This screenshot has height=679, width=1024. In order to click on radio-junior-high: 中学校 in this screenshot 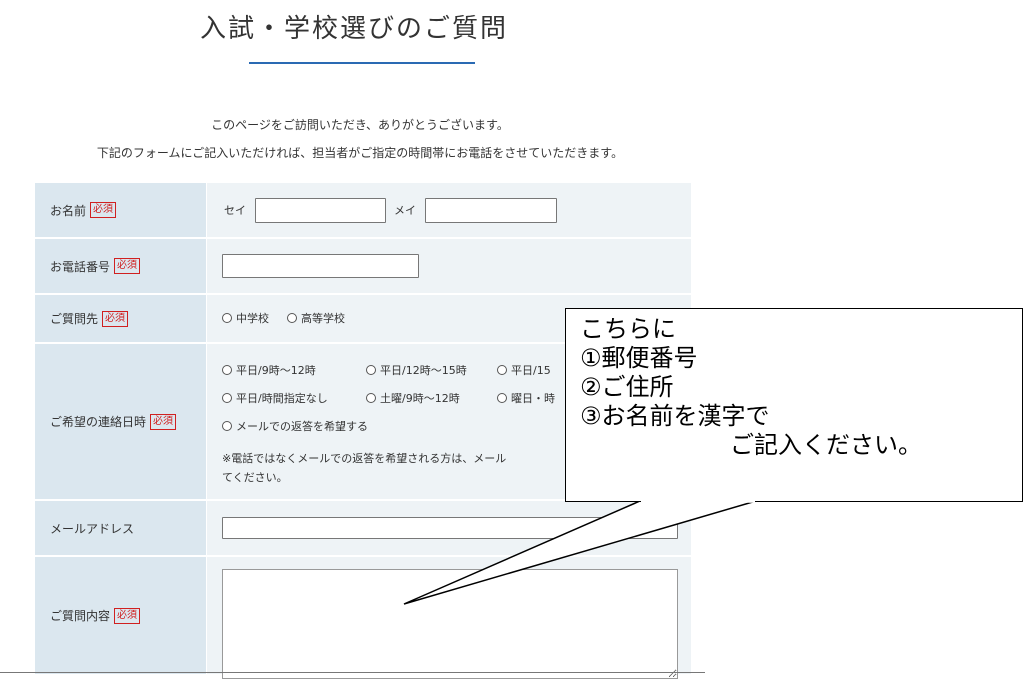, I will do `click(245, 318)`.